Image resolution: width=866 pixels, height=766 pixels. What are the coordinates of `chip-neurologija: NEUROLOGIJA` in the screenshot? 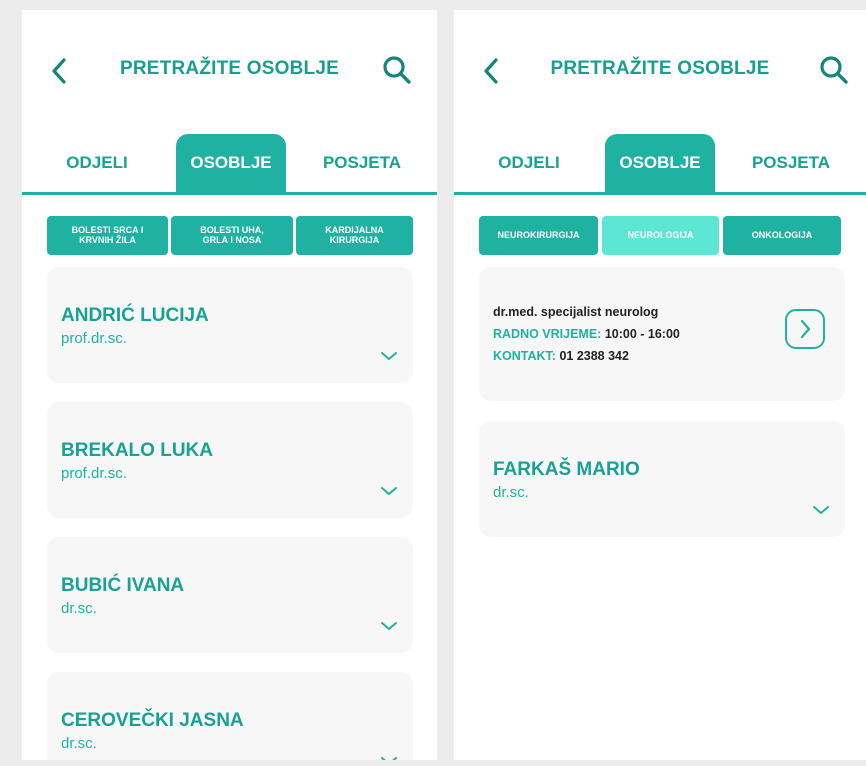 It's located at (660, 235).